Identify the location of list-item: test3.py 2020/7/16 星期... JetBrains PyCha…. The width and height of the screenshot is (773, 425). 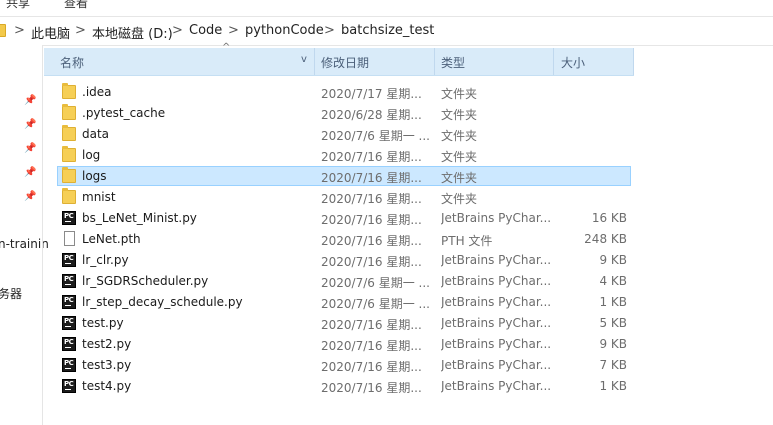
(408, 365).